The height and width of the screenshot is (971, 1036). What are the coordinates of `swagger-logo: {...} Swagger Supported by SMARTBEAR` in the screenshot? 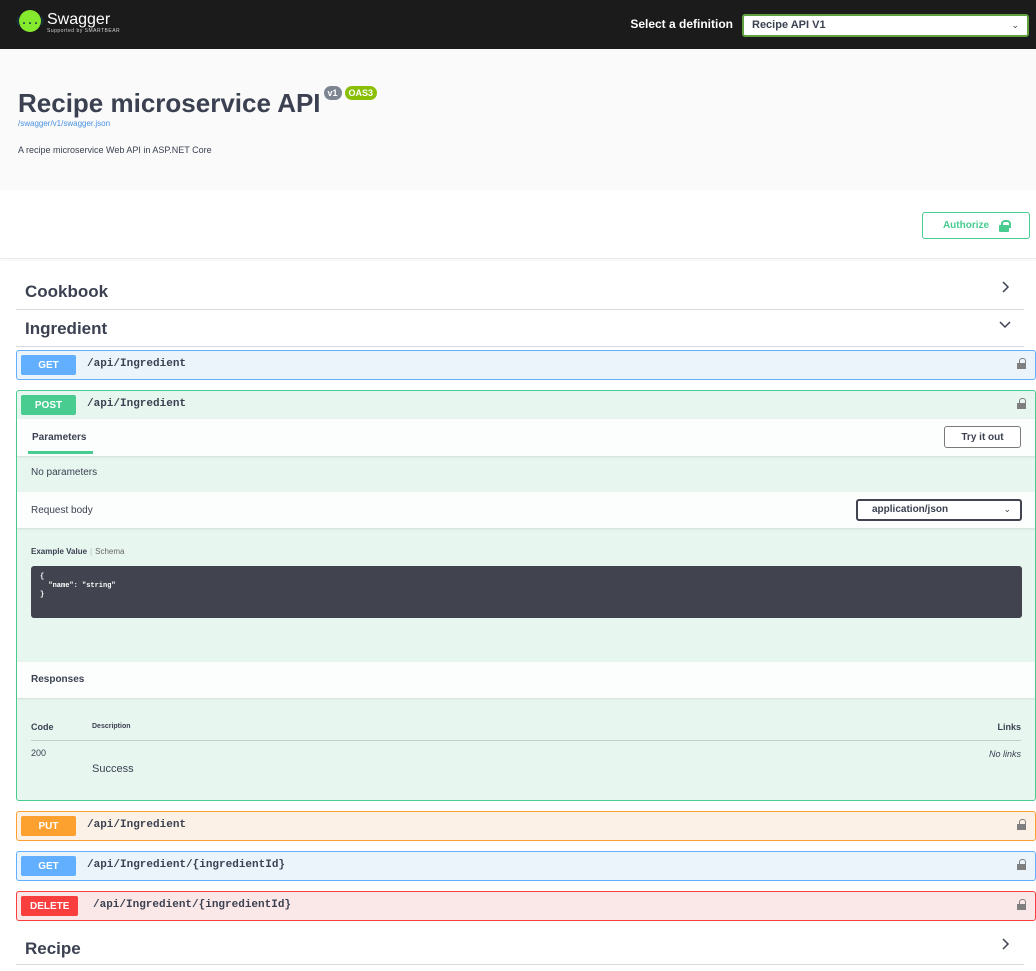 It's located at (68, 22).